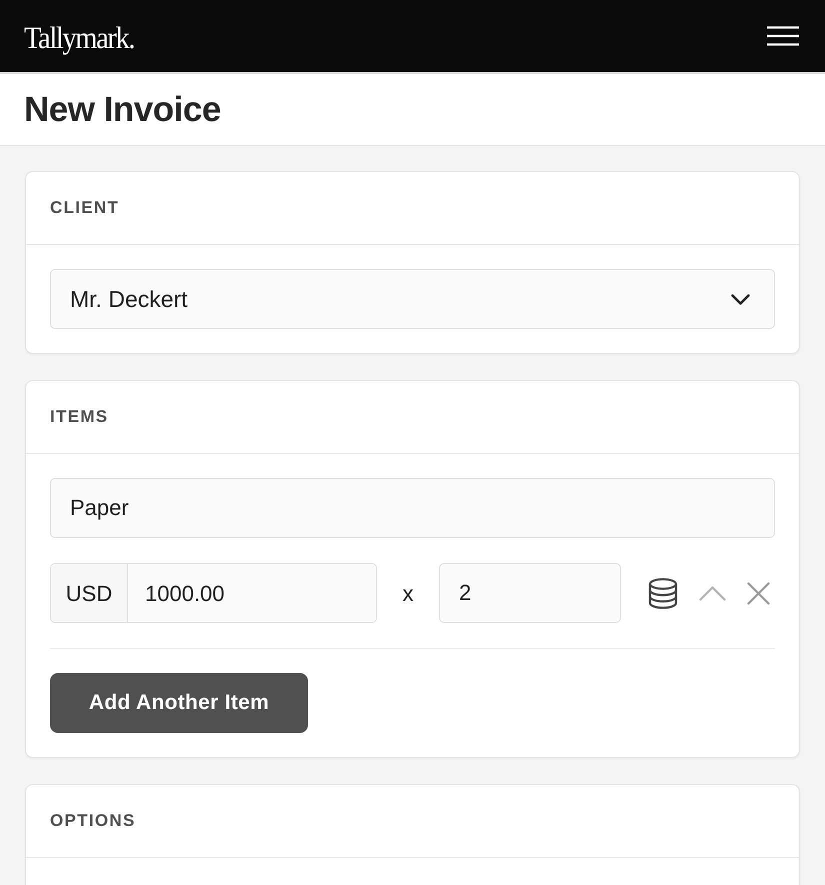 The width and height of the screenshot is (825, 885). Describe the element at coordinates (179, 703) in the screenshot. I see `add-item-button: Add Another Item` at that location.